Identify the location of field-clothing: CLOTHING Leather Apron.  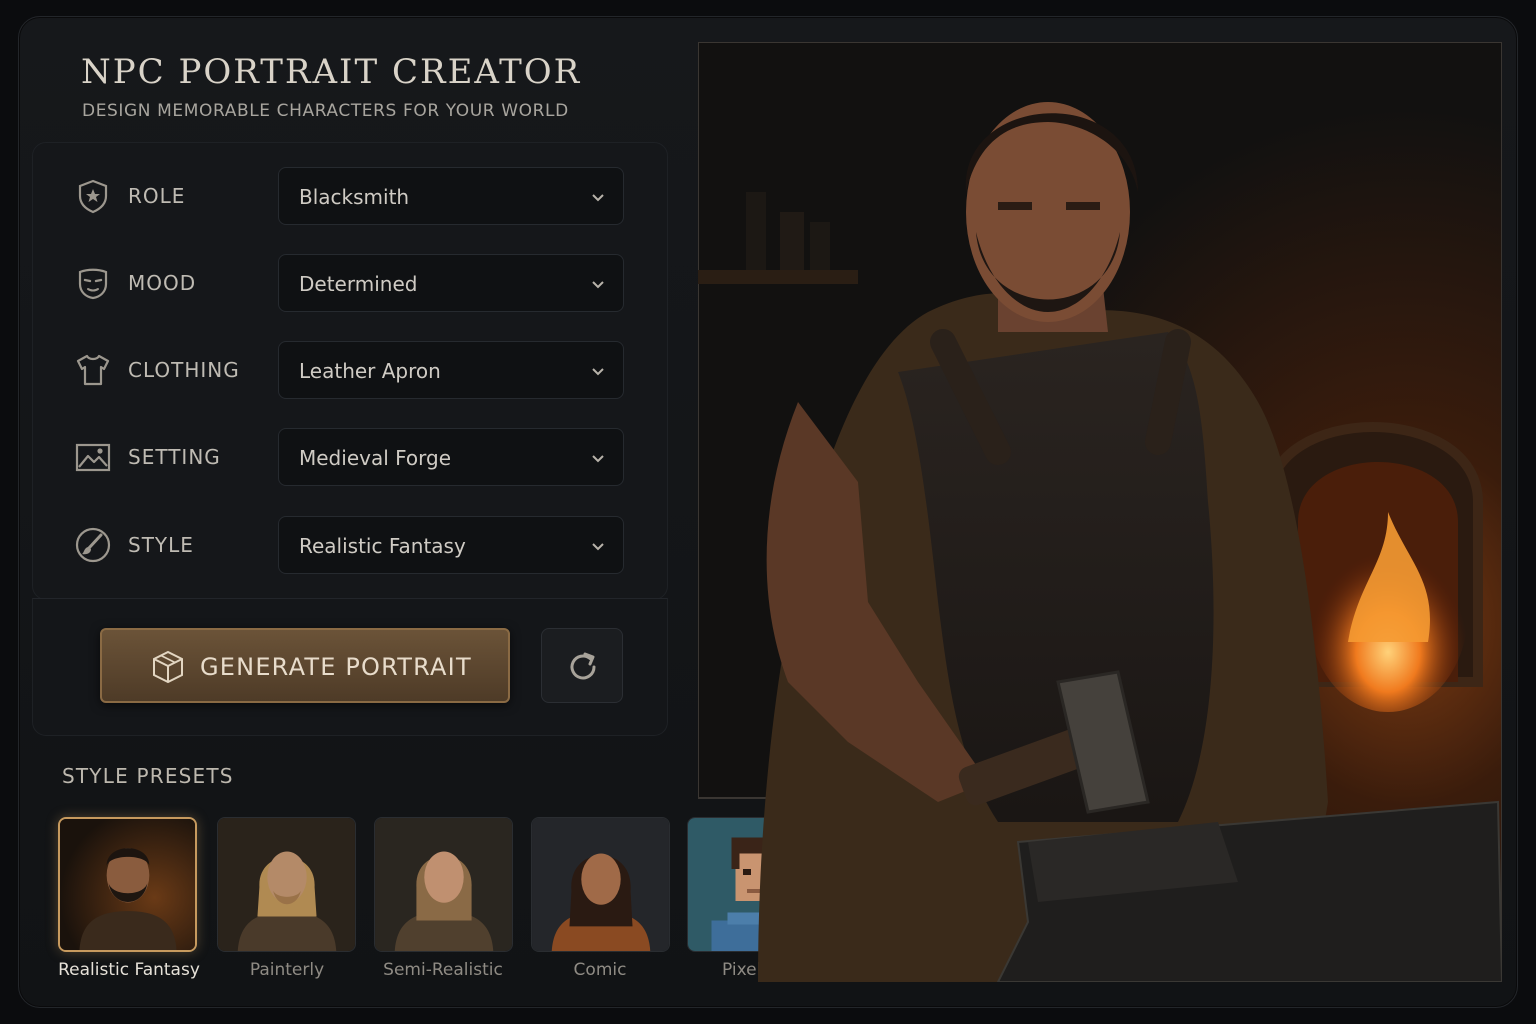
(354, 370).